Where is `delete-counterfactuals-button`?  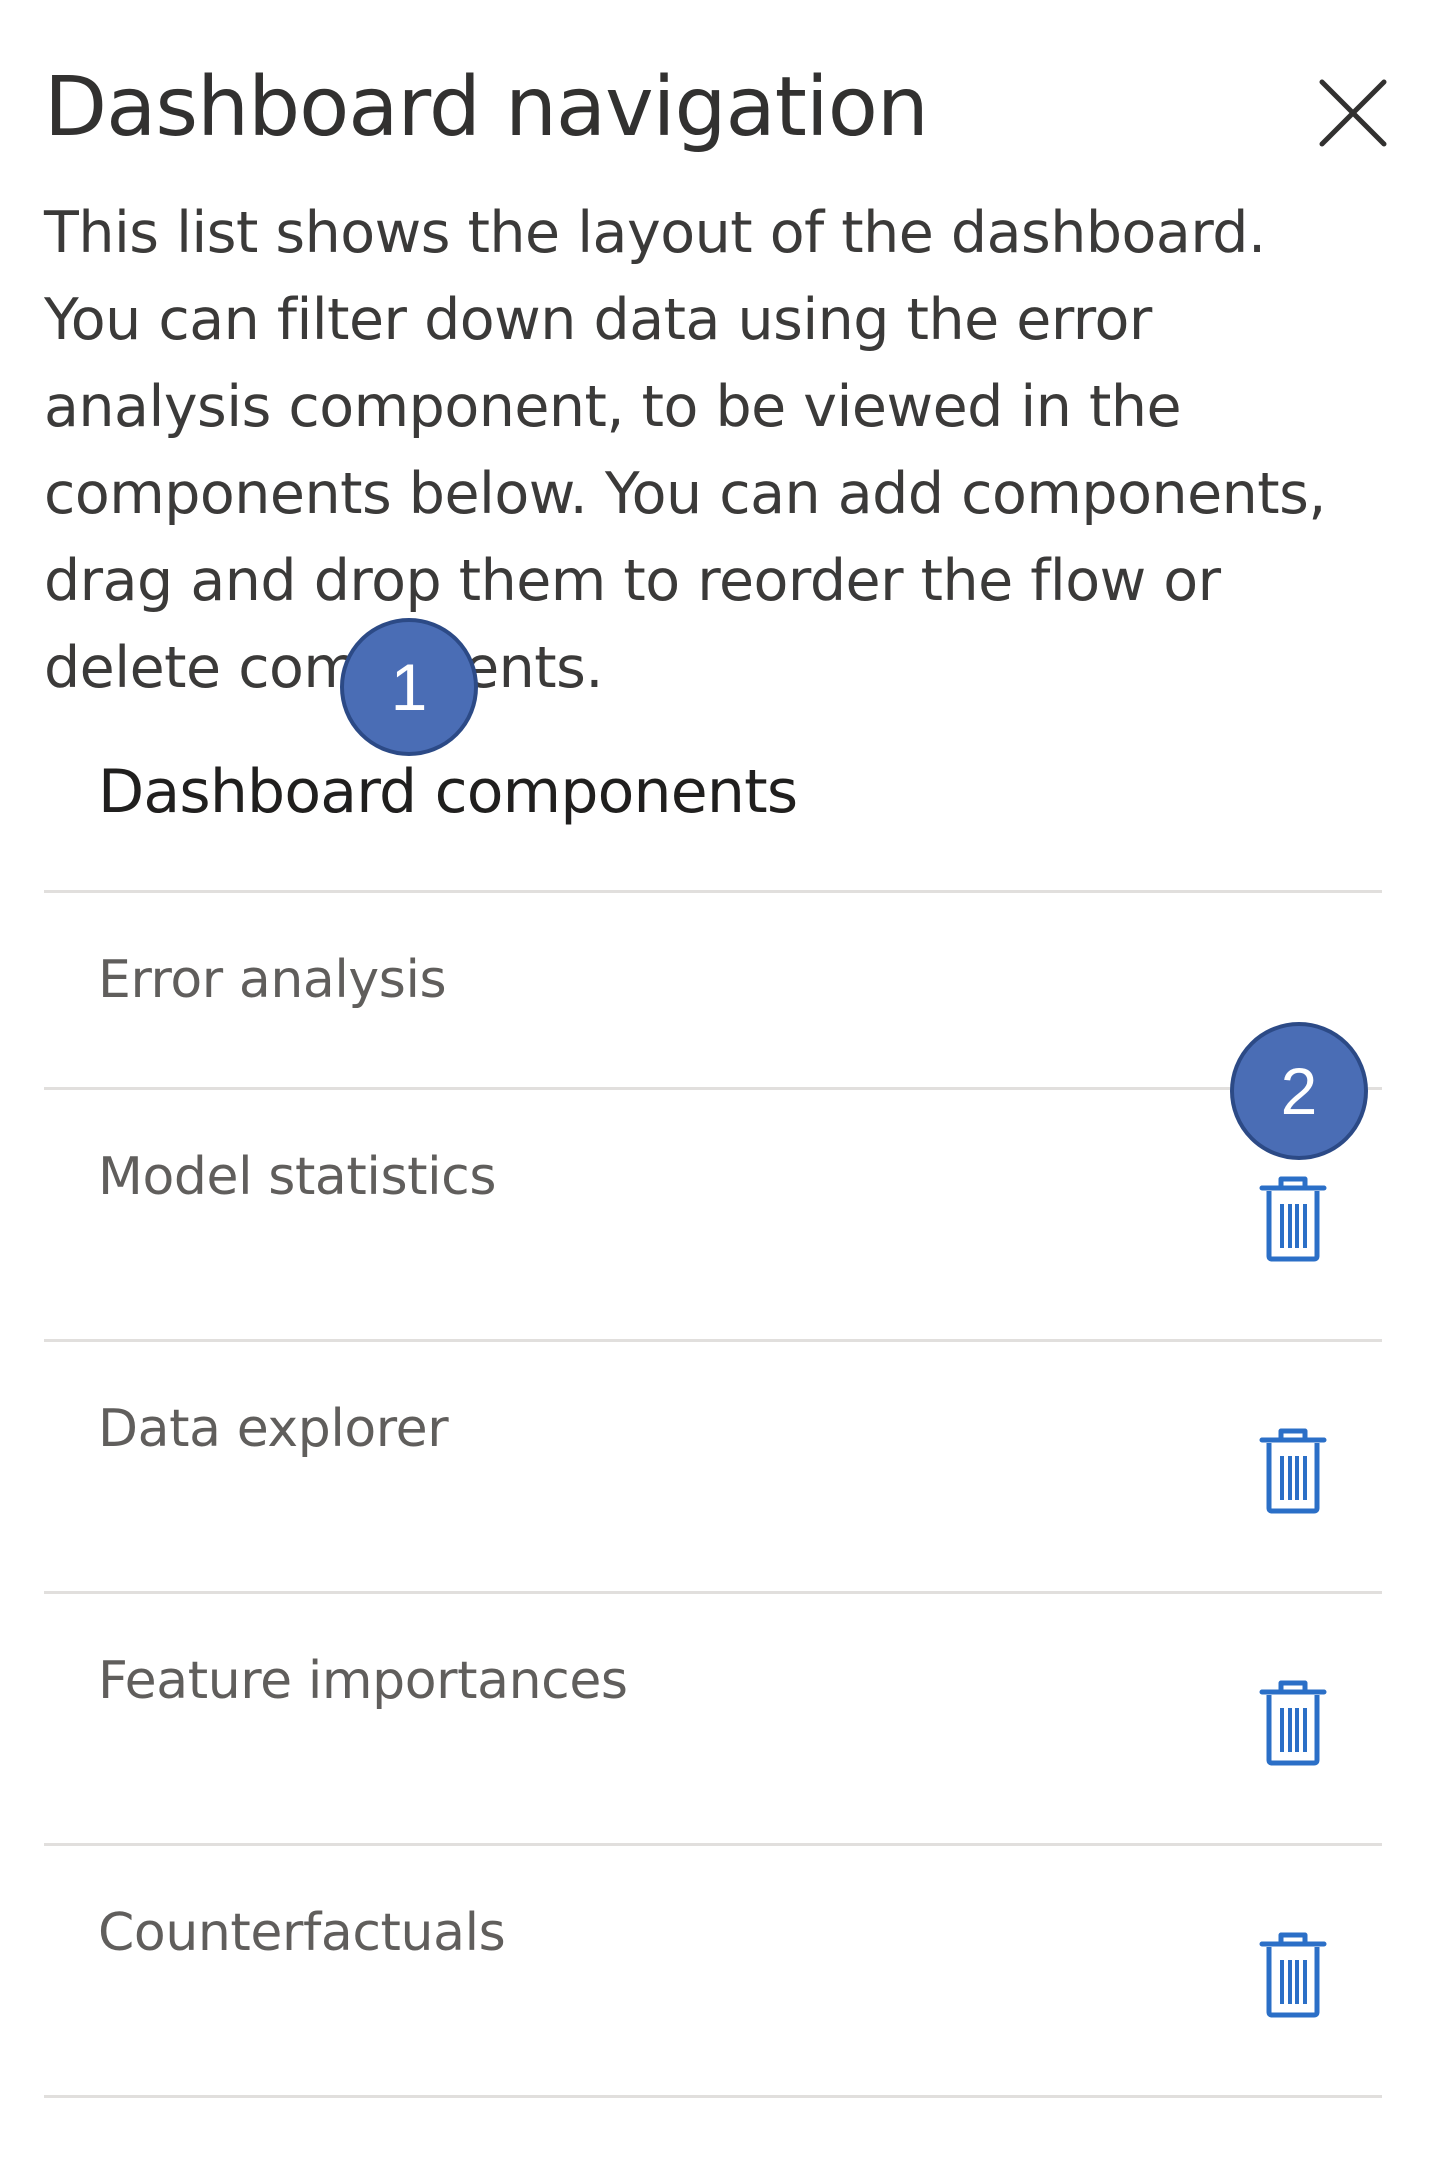
delete-counterfactuals-button is located at coordinates (1293, 1975).